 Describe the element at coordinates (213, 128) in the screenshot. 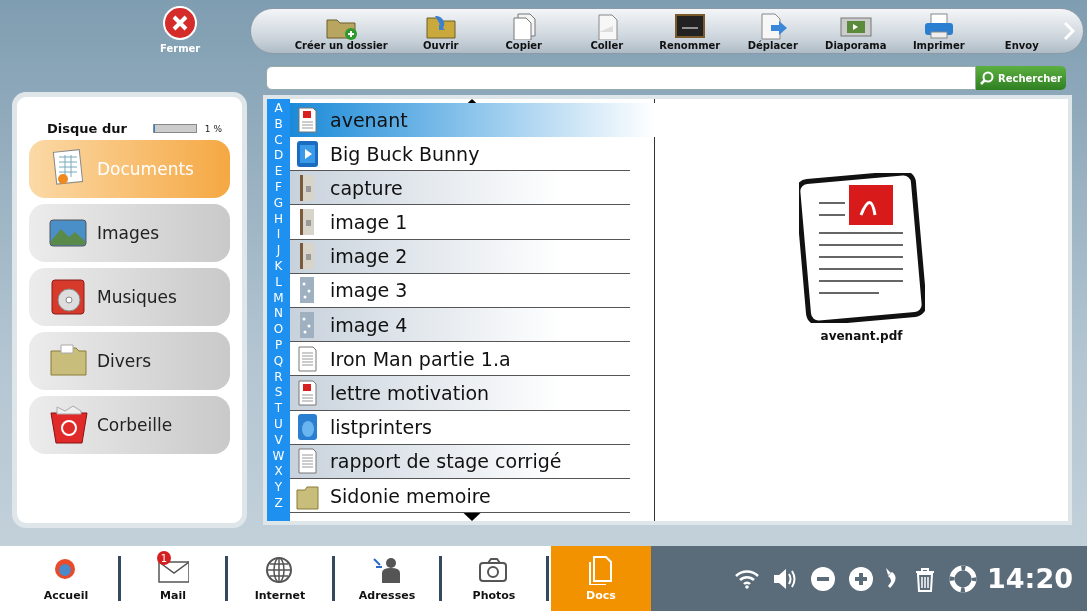

I see `disk-usage-reading: 1 %` at that location.